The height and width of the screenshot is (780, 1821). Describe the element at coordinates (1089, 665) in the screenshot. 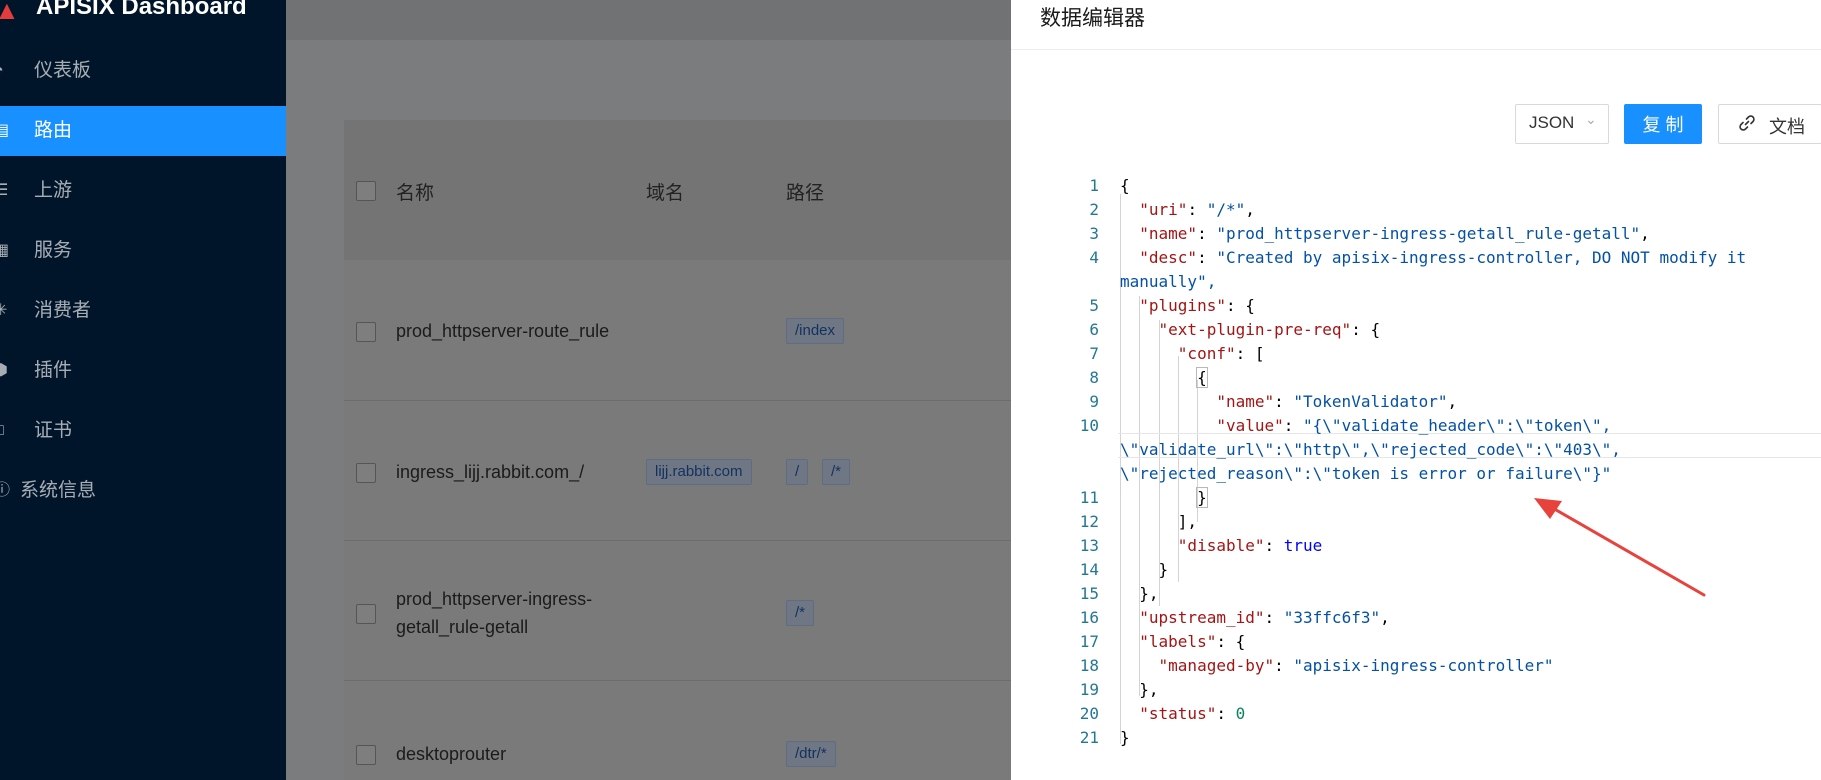

I see `line-number: 18` at that location.